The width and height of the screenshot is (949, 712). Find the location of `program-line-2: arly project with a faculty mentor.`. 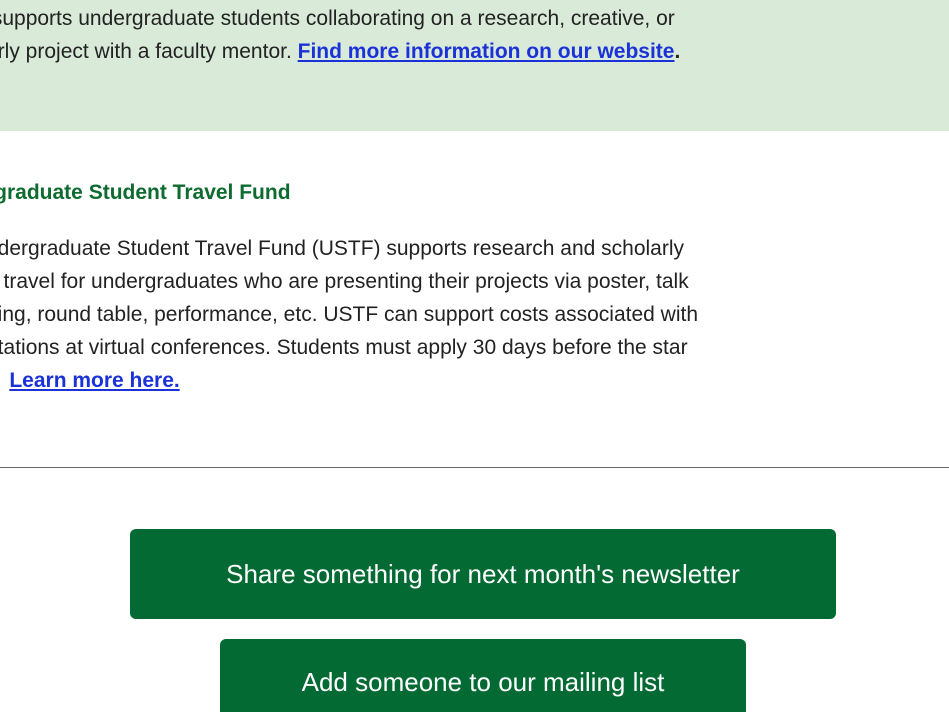

program-line-2: arly project with a faculty mentor. is located at coordinates (149, 51).